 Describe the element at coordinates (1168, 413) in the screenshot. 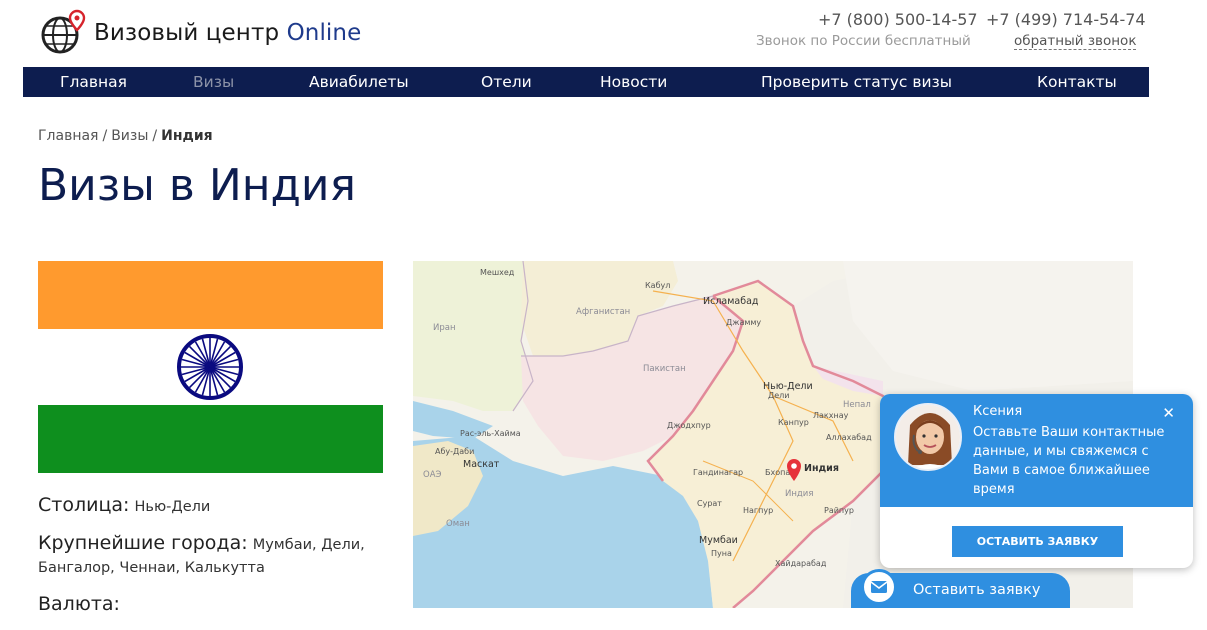

I see `close-icon: ✕` at that location.